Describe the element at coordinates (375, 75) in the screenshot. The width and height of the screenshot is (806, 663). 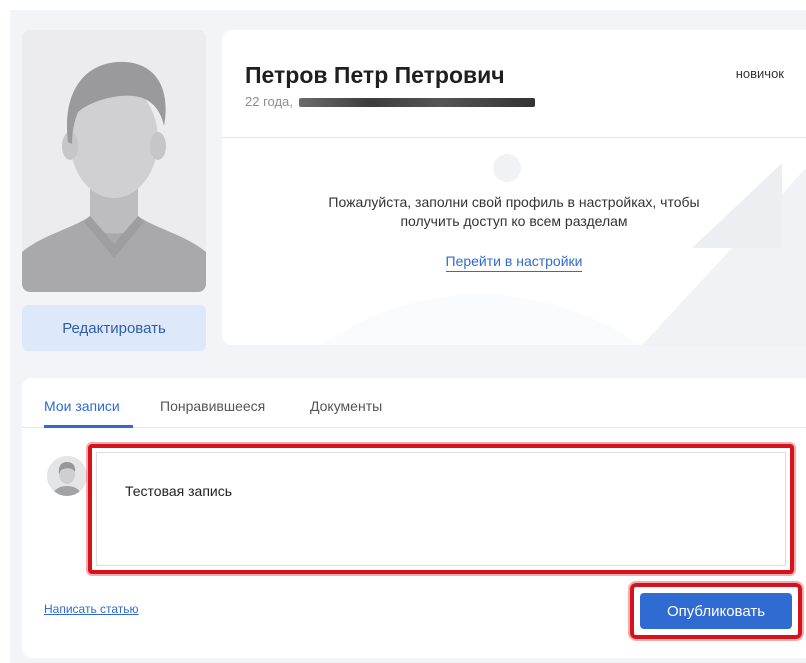
I see `profile-name: Петров Петр Петрович` at that location.